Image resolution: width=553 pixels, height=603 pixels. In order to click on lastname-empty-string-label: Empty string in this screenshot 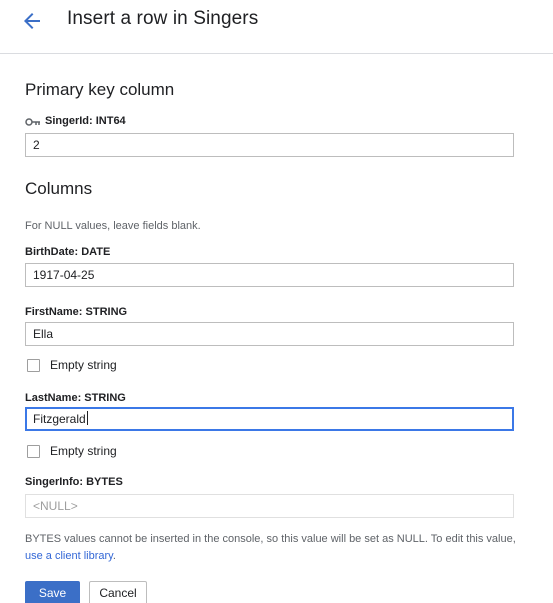, I will do `click(83, 451)`.